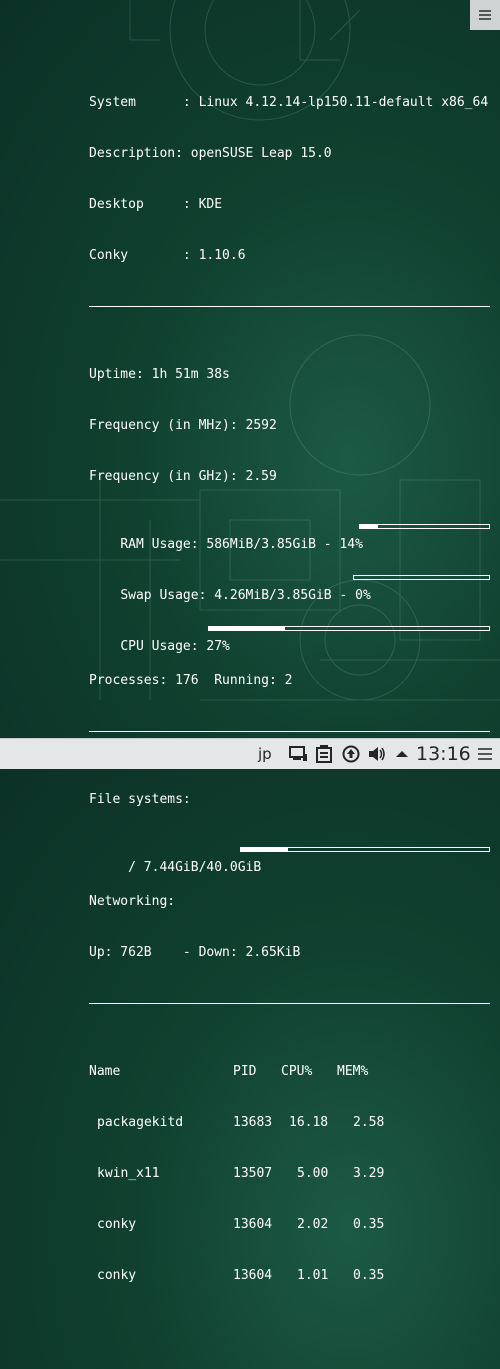 Image resolution: width=500 pixels, height=1369 pixels. I want to click on volume-icon, so click(377, 754).